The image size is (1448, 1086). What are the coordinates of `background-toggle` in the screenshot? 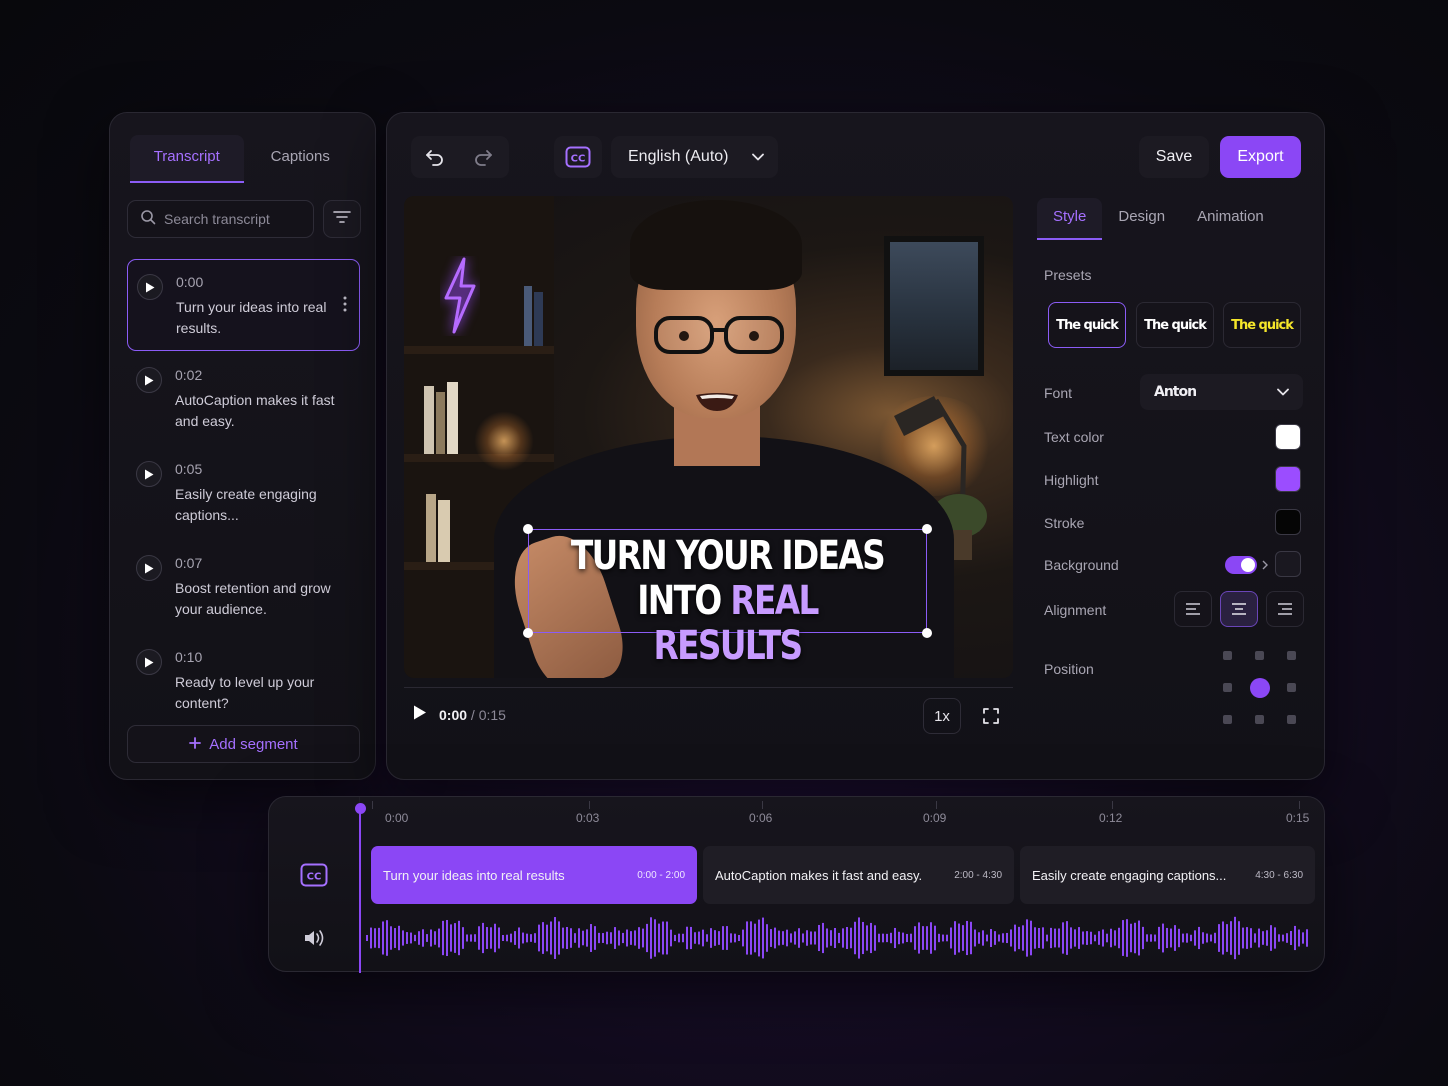 It's located at (1241, 565).